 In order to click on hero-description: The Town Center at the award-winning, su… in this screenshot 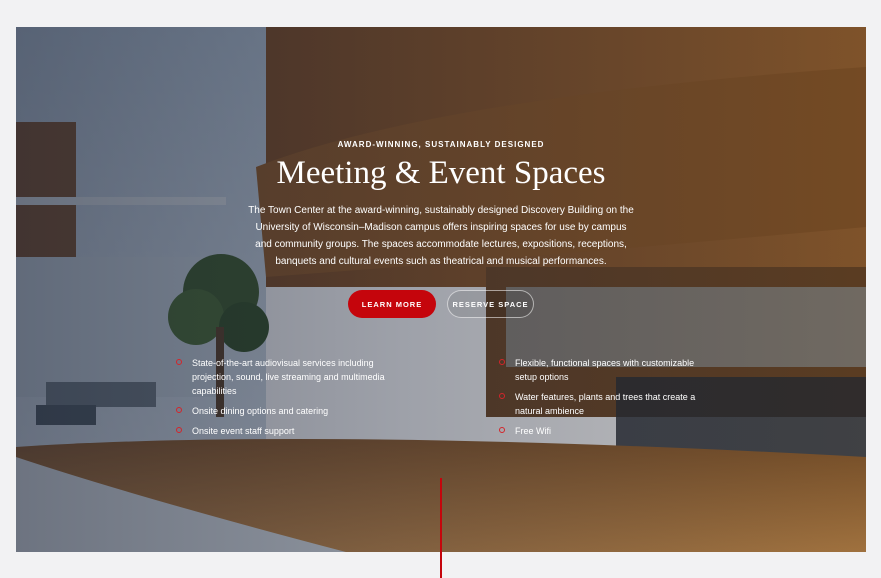, I will do `click(441, 236)`.